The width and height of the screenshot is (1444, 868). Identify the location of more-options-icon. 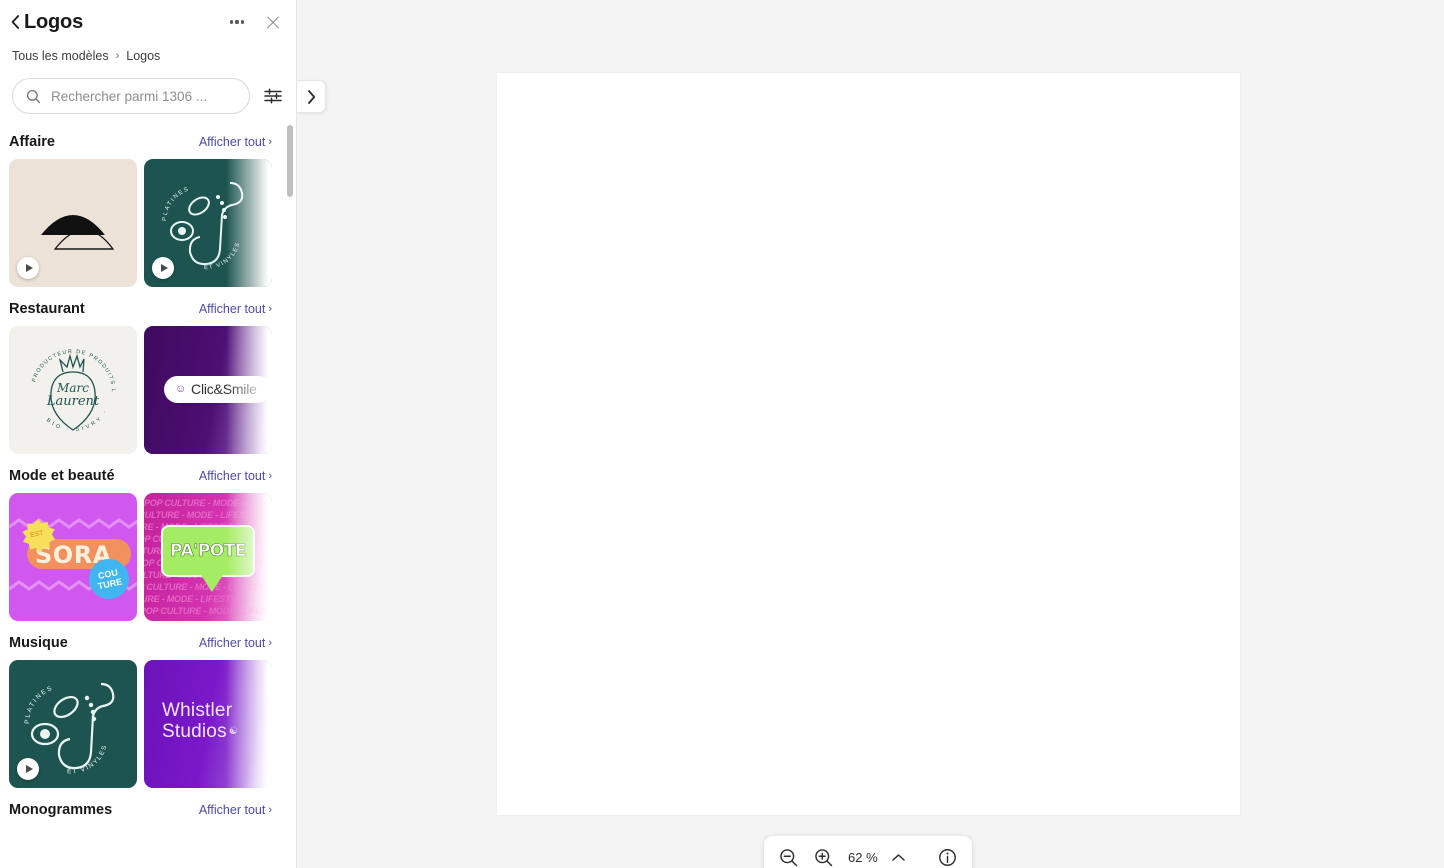
(237, 22).